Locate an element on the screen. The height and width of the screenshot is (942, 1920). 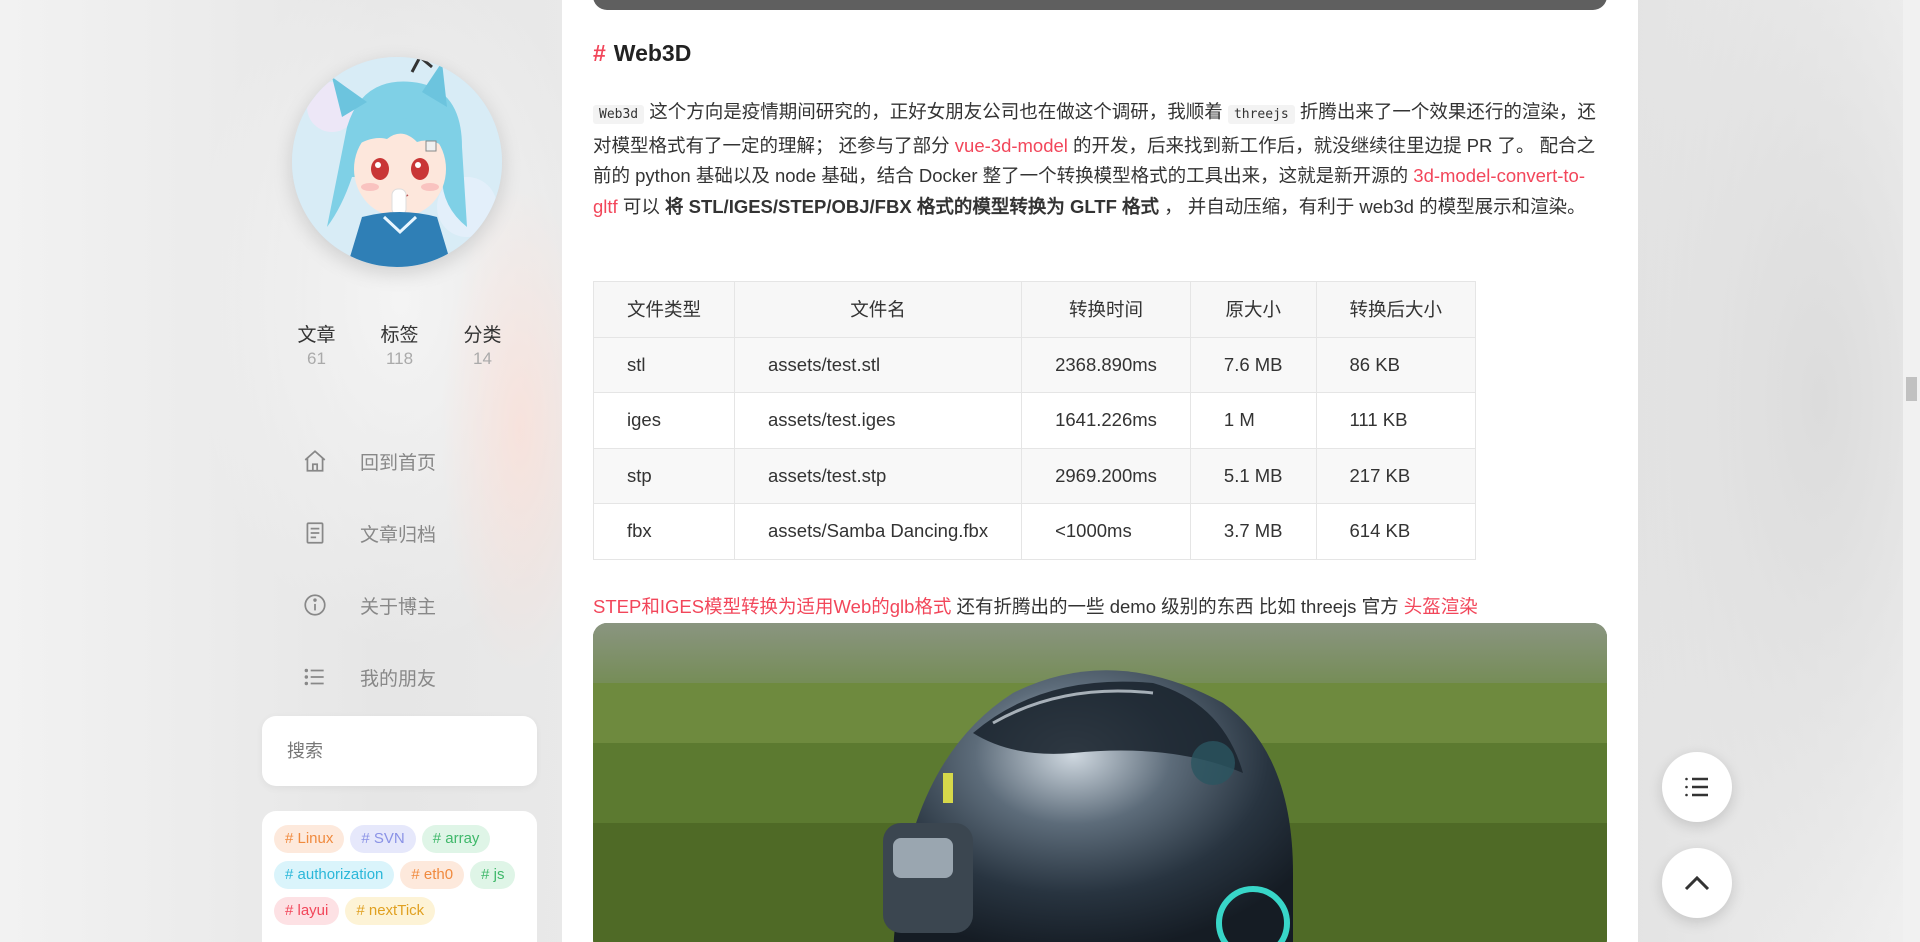
menu-item-about: 关于博主 is located at coordinates (369, 605).